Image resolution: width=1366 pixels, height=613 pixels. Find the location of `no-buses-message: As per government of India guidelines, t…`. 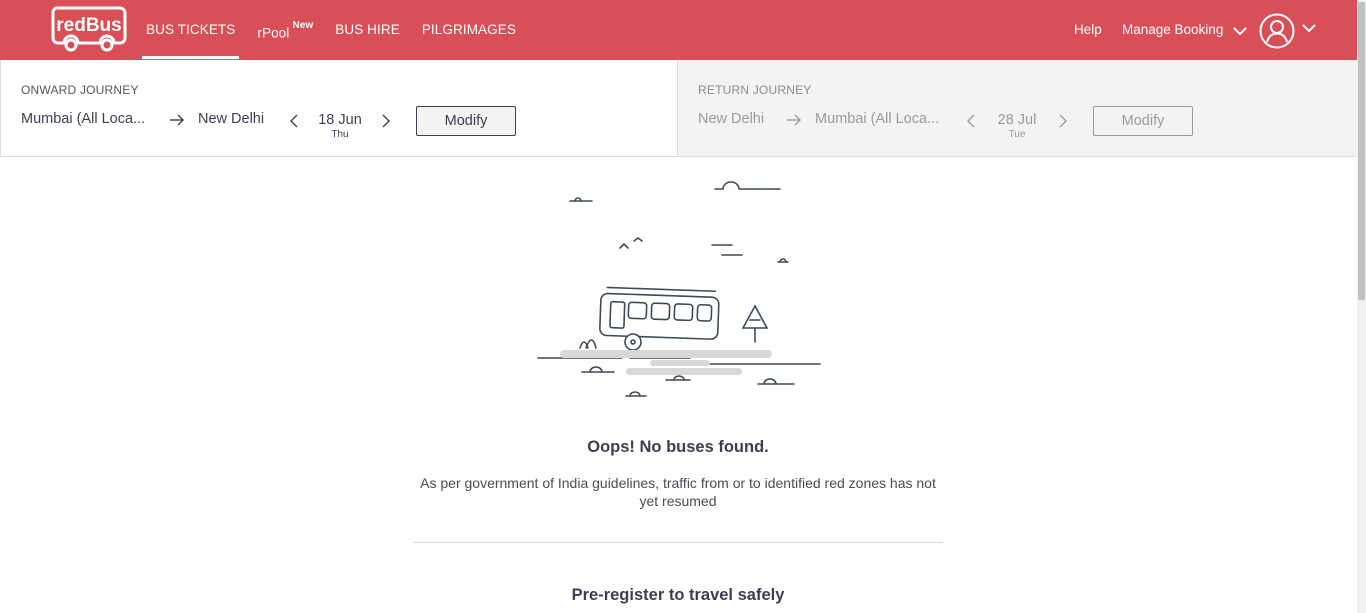

no-buses-message: As per government of India guidelines, t… is located at coordinates (678, 492).